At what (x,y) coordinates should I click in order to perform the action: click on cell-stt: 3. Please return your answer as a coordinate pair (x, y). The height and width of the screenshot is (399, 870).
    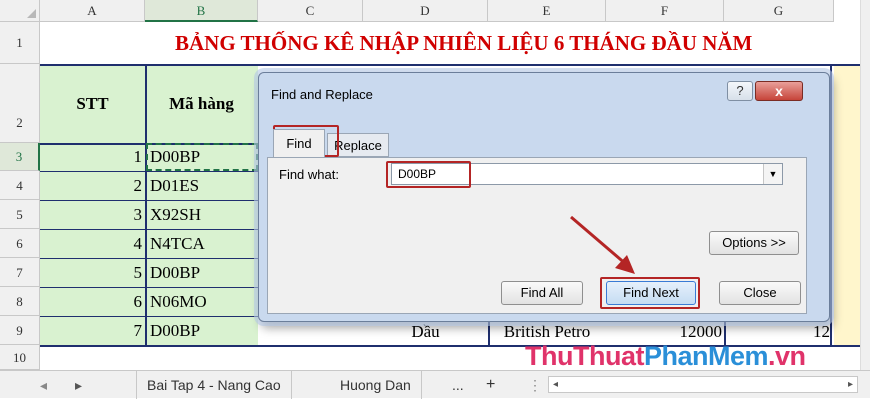
    Looking at the image, I should click on (91, 214).